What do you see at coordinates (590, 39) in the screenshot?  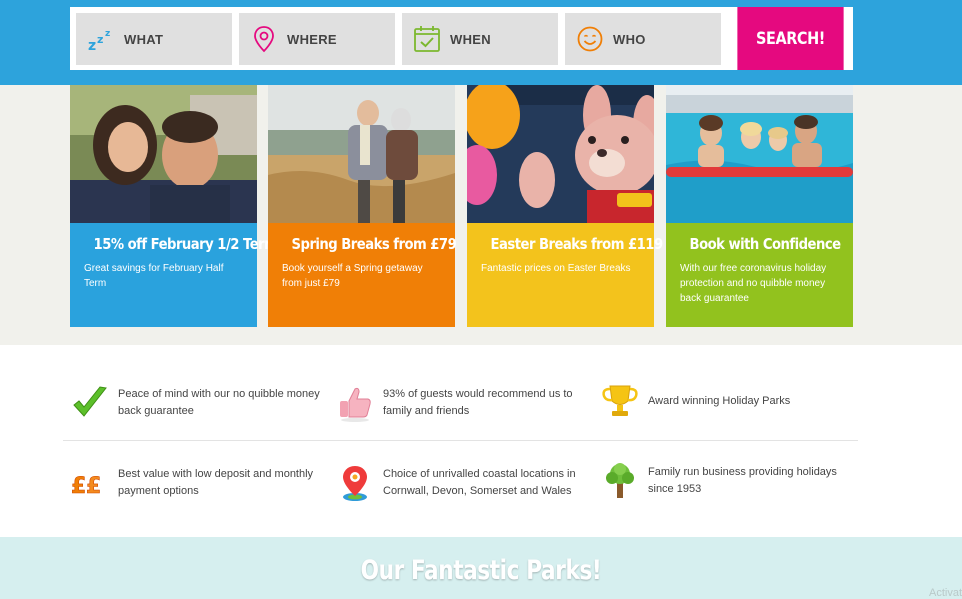 I see `smiley-icon` at bounding box center [590, 39].